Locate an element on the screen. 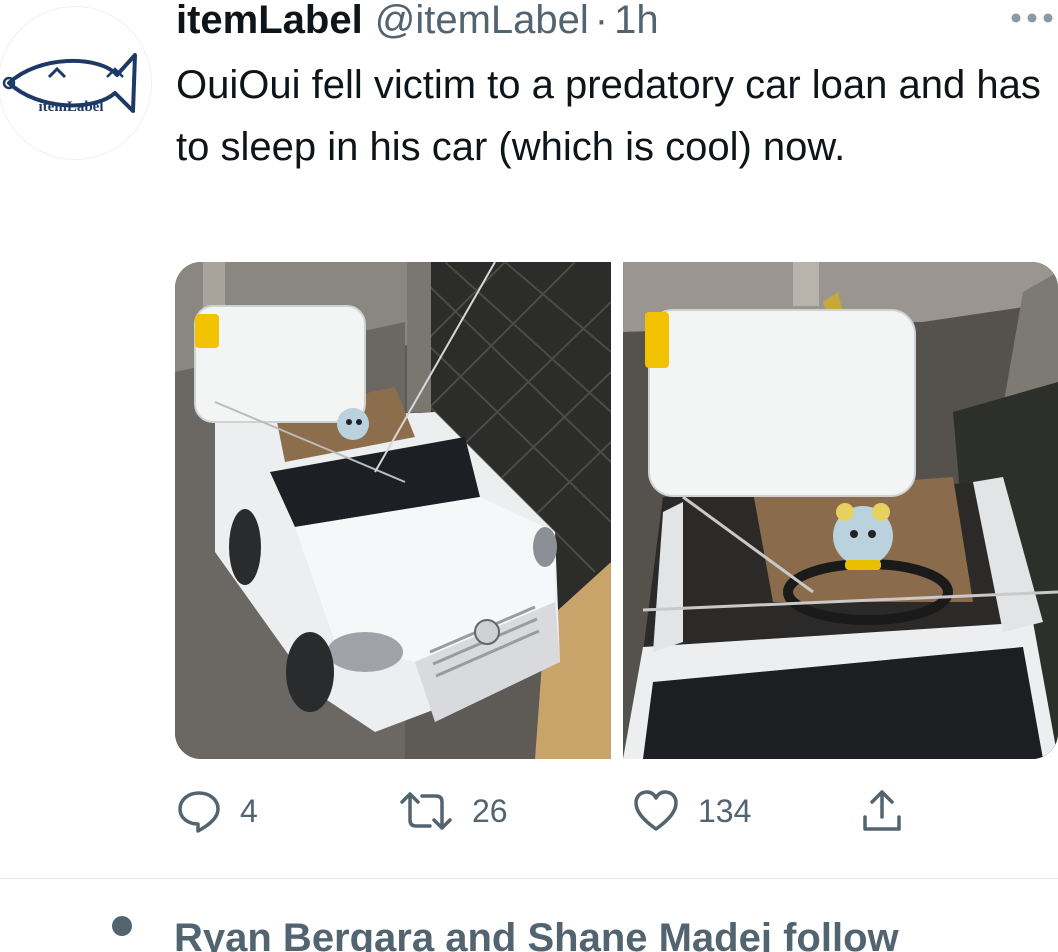  social-context-text: Ryan Bergara and Shane Madej follow is located at coordinates (536, 934).